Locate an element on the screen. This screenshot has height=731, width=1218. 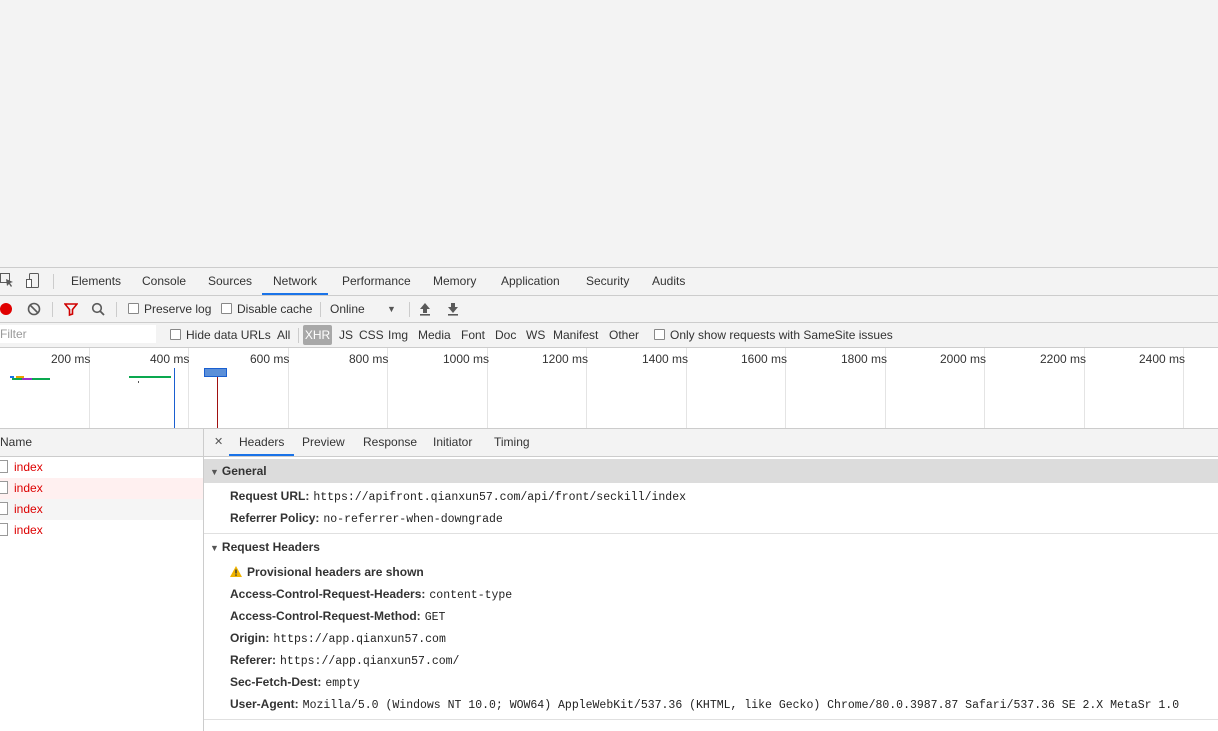
section-title: Request Headers is located at coordinates (270, 547).